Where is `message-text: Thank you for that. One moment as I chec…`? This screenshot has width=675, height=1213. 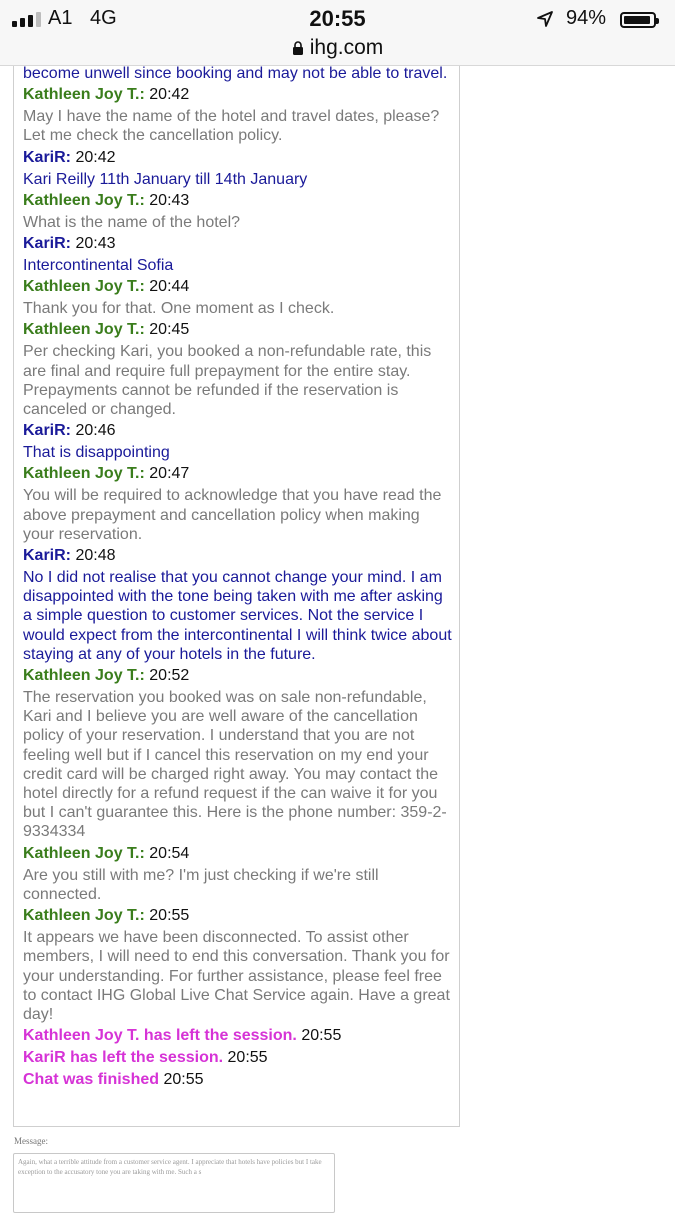 message-text: Thank you for that. One moment as I chec… is located at coordinates (179, 309).